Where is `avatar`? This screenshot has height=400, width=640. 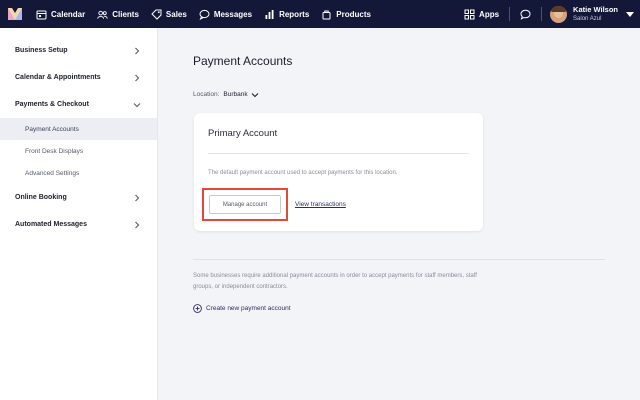
avatar is located at coordinates (559, 14).